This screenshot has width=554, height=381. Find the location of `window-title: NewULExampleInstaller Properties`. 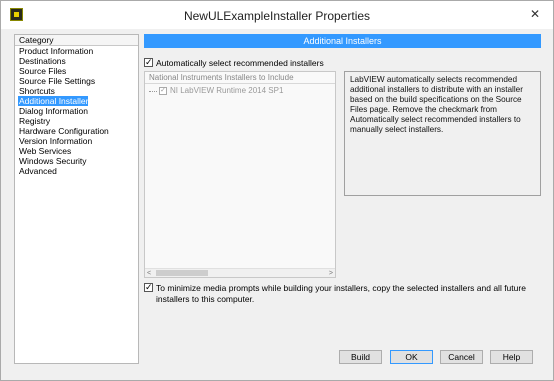

window-title: NewULExampleInstaller Properties is located at coordinates (277, 16).